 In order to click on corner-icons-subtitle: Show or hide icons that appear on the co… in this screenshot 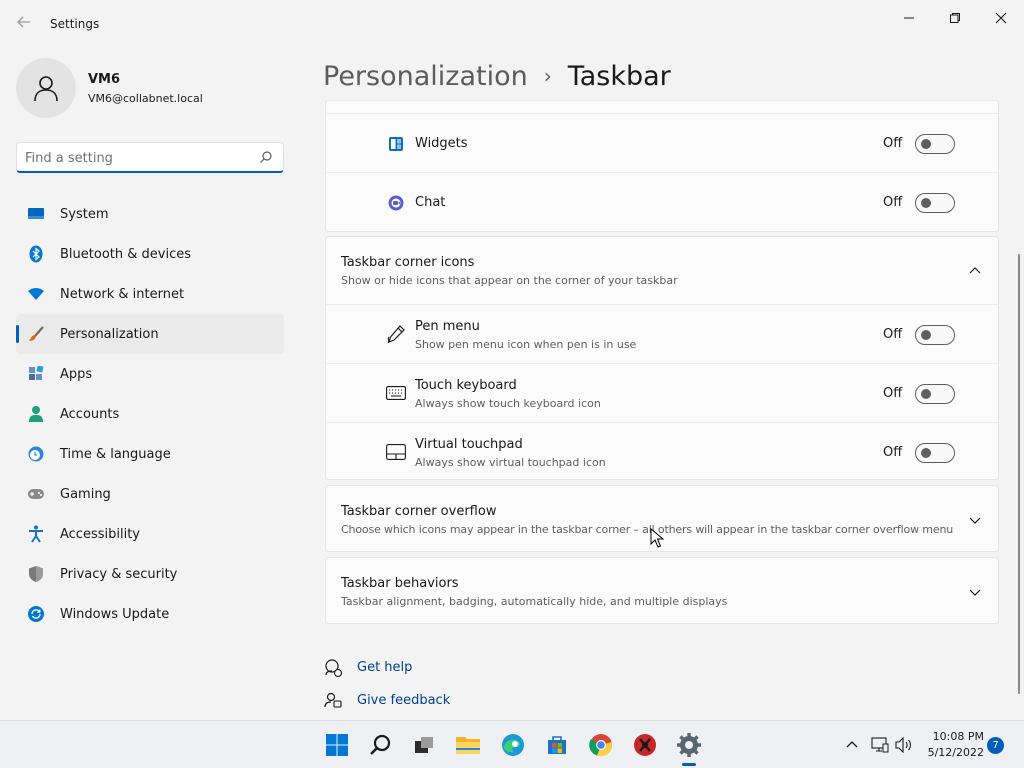, I will do `click(509, 280)`.